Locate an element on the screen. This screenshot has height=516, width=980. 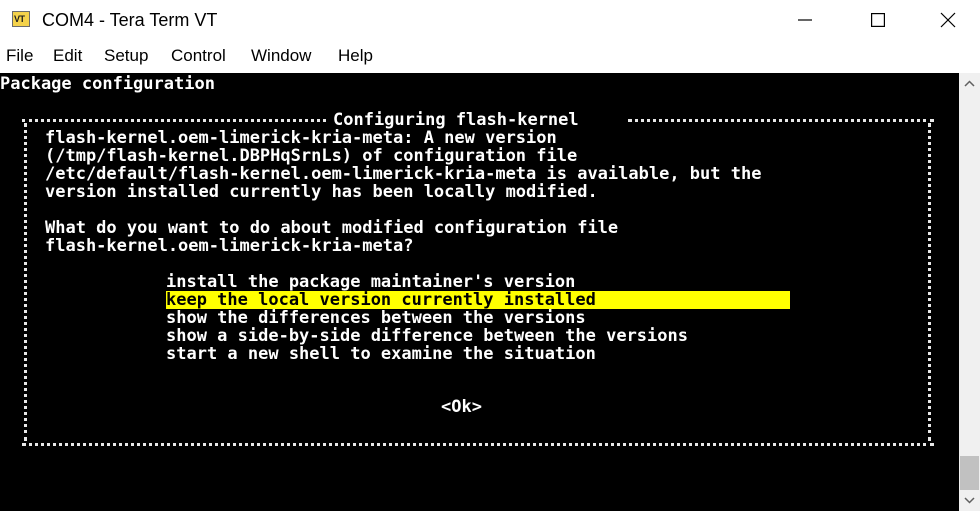
menu-window: Window is located at coordinates (281, 56).